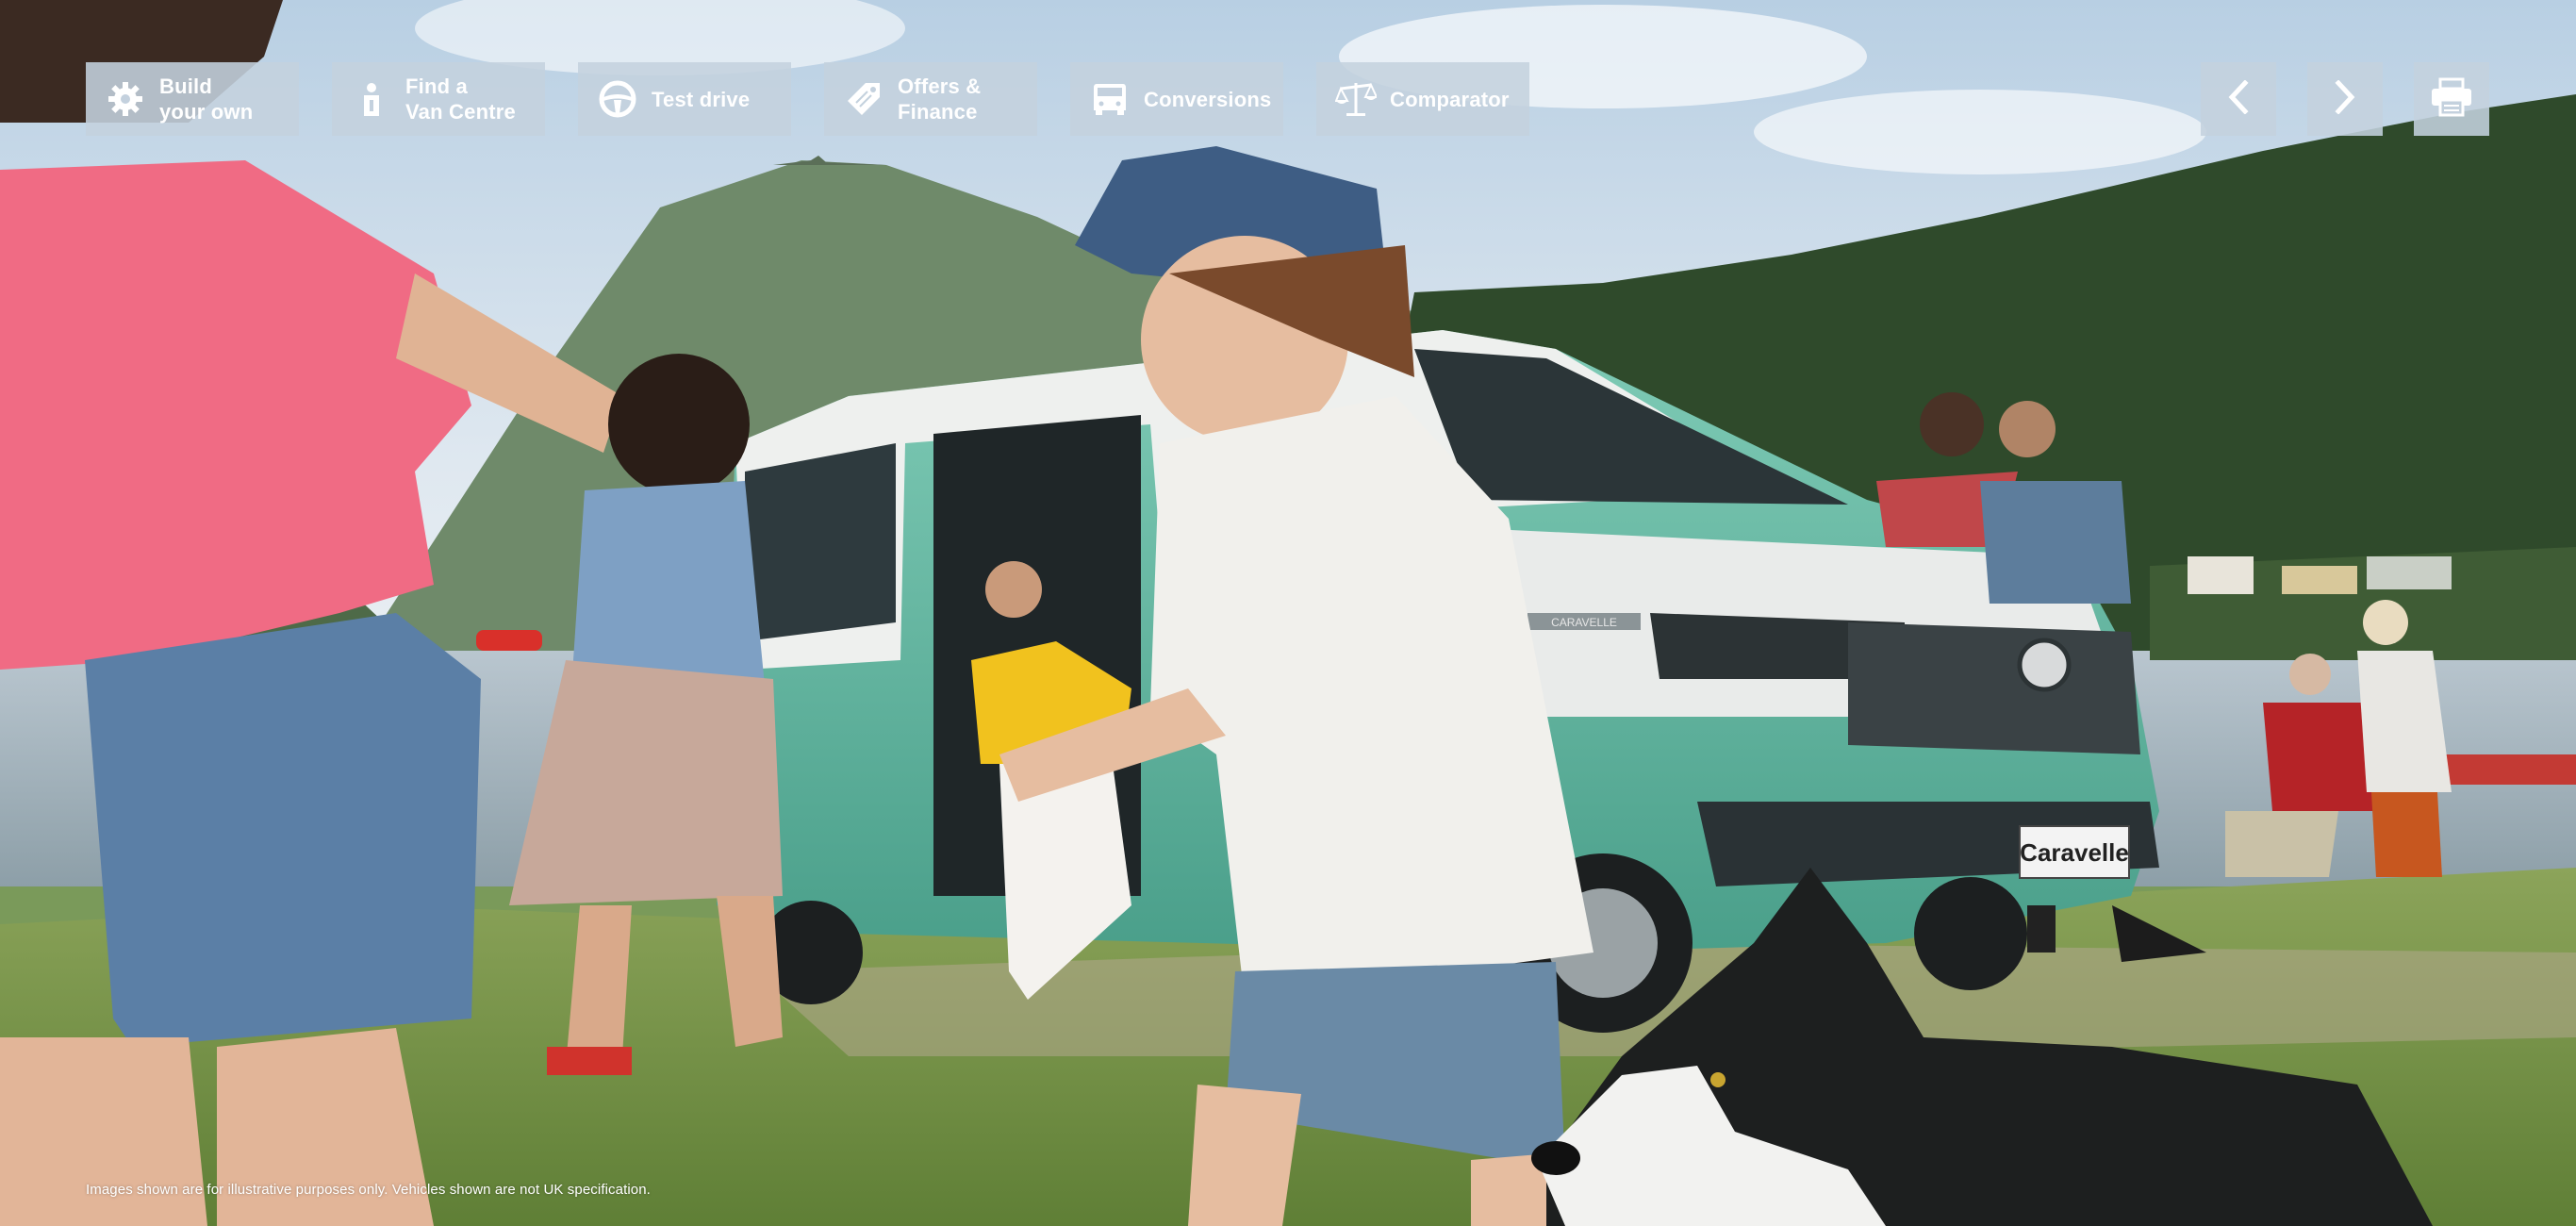 This screenshot has height=1226, width=2576. Describe the element at coordinates (1110, 99) in the screenshot. I see `van-icon` at that location.